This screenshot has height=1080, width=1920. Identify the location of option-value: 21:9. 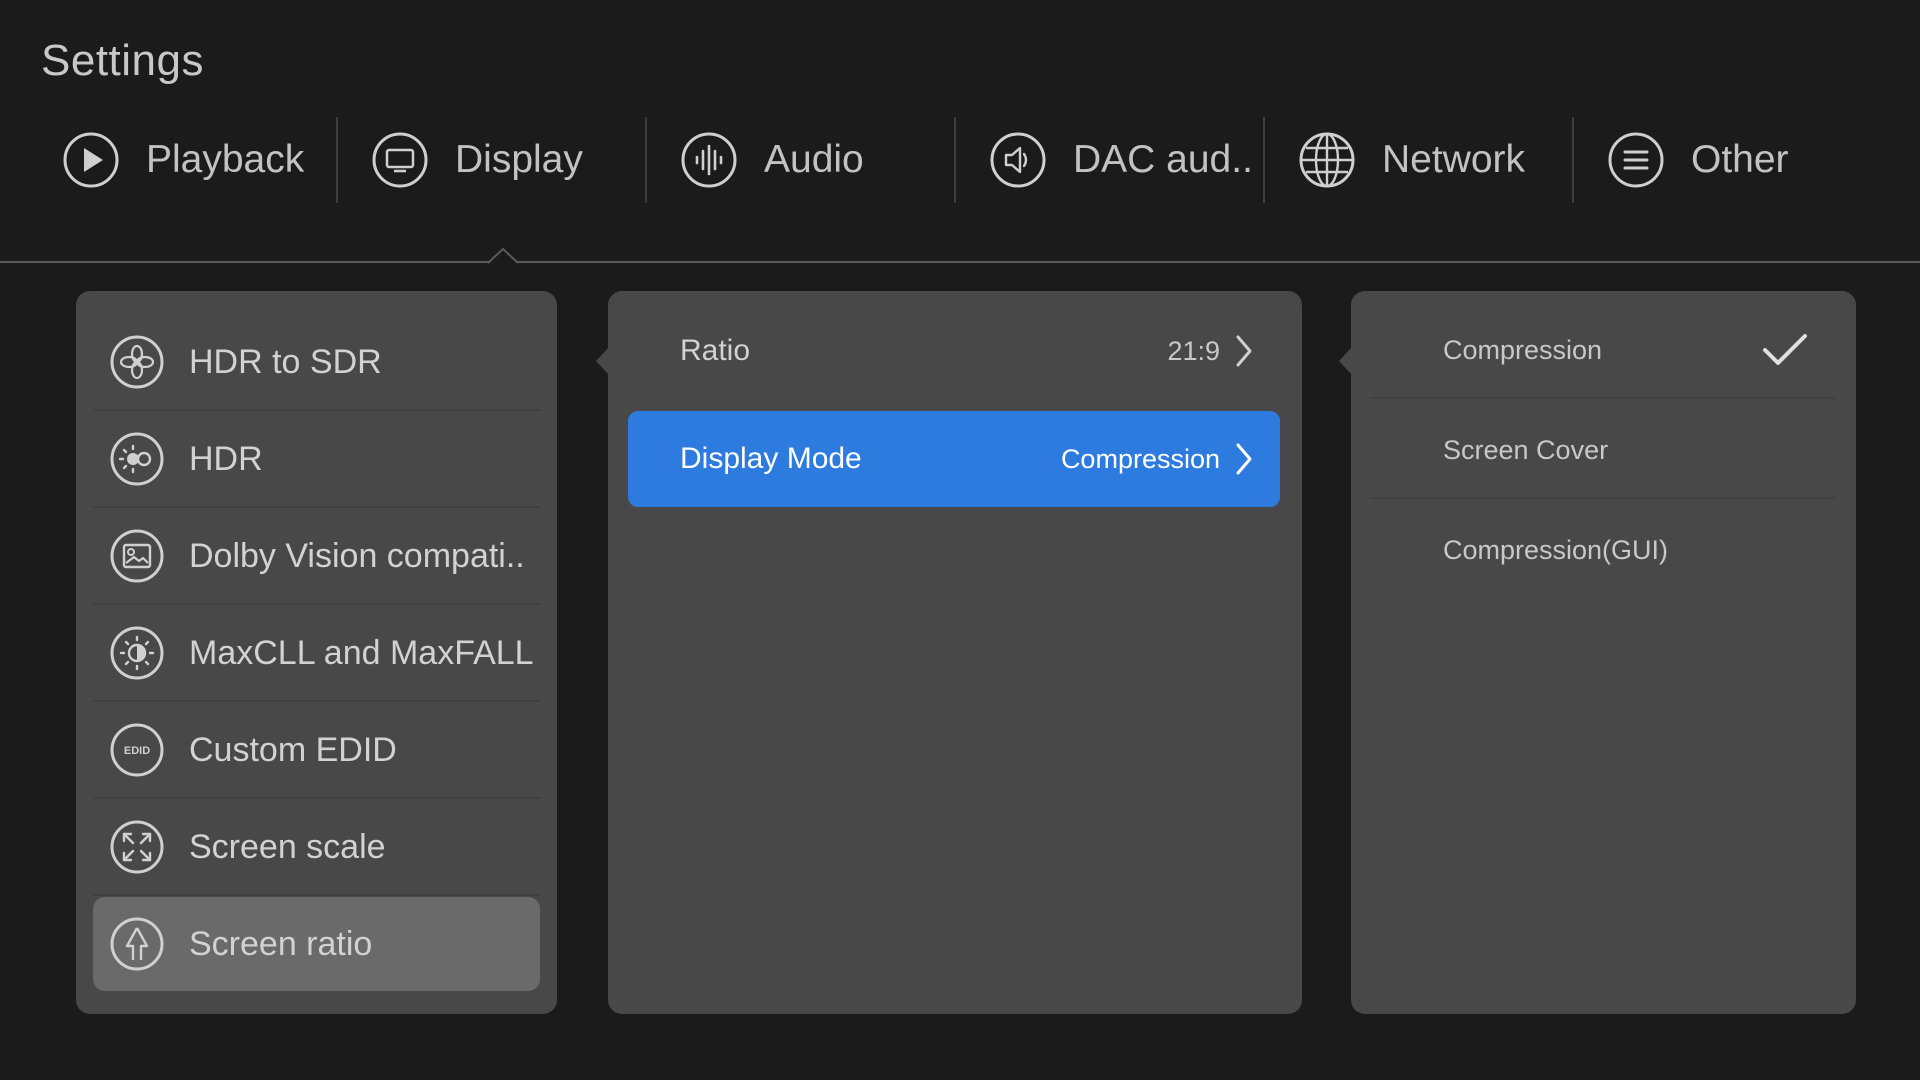
(1193, 350).